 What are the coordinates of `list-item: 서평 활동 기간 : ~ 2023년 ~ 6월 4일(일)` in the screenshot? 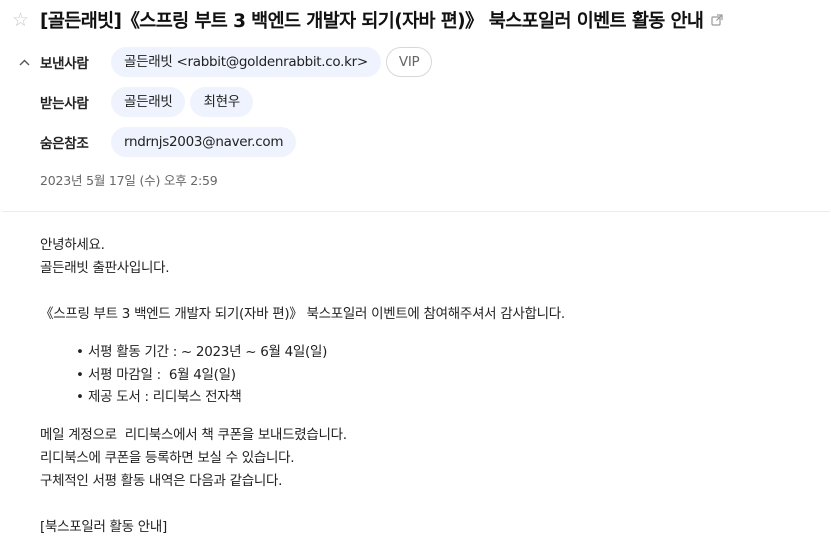 It's located at (448, 352).